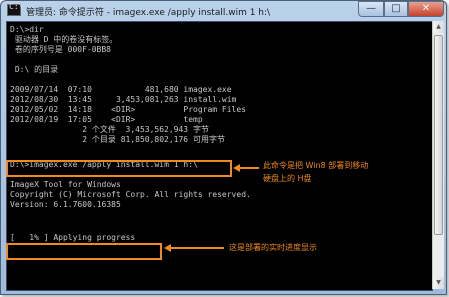  I want to click on command-annotation-line1: 此命令是把 Win8 部署到移动, so click(316, 165).